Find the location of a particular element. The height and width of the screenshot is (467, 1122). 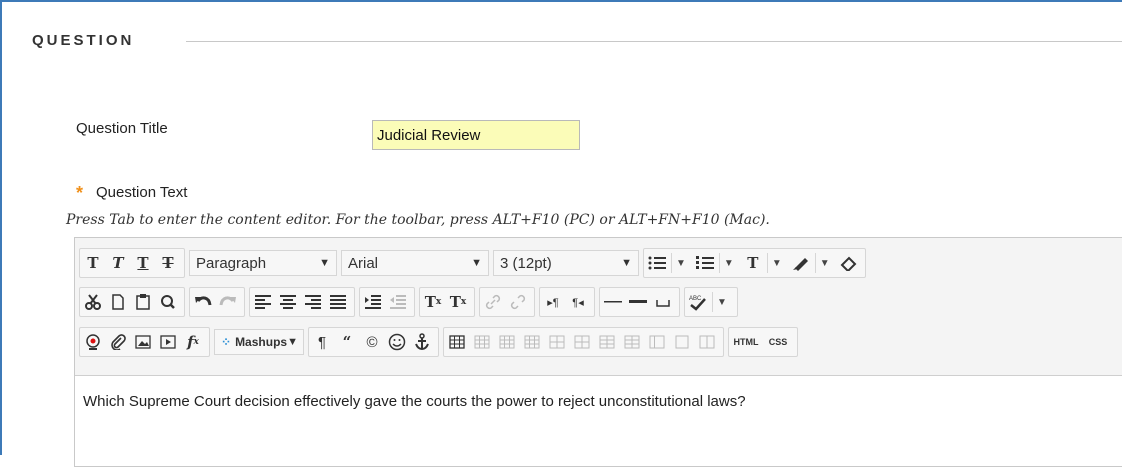

bold-button: T is located at coordinates (93, 263).